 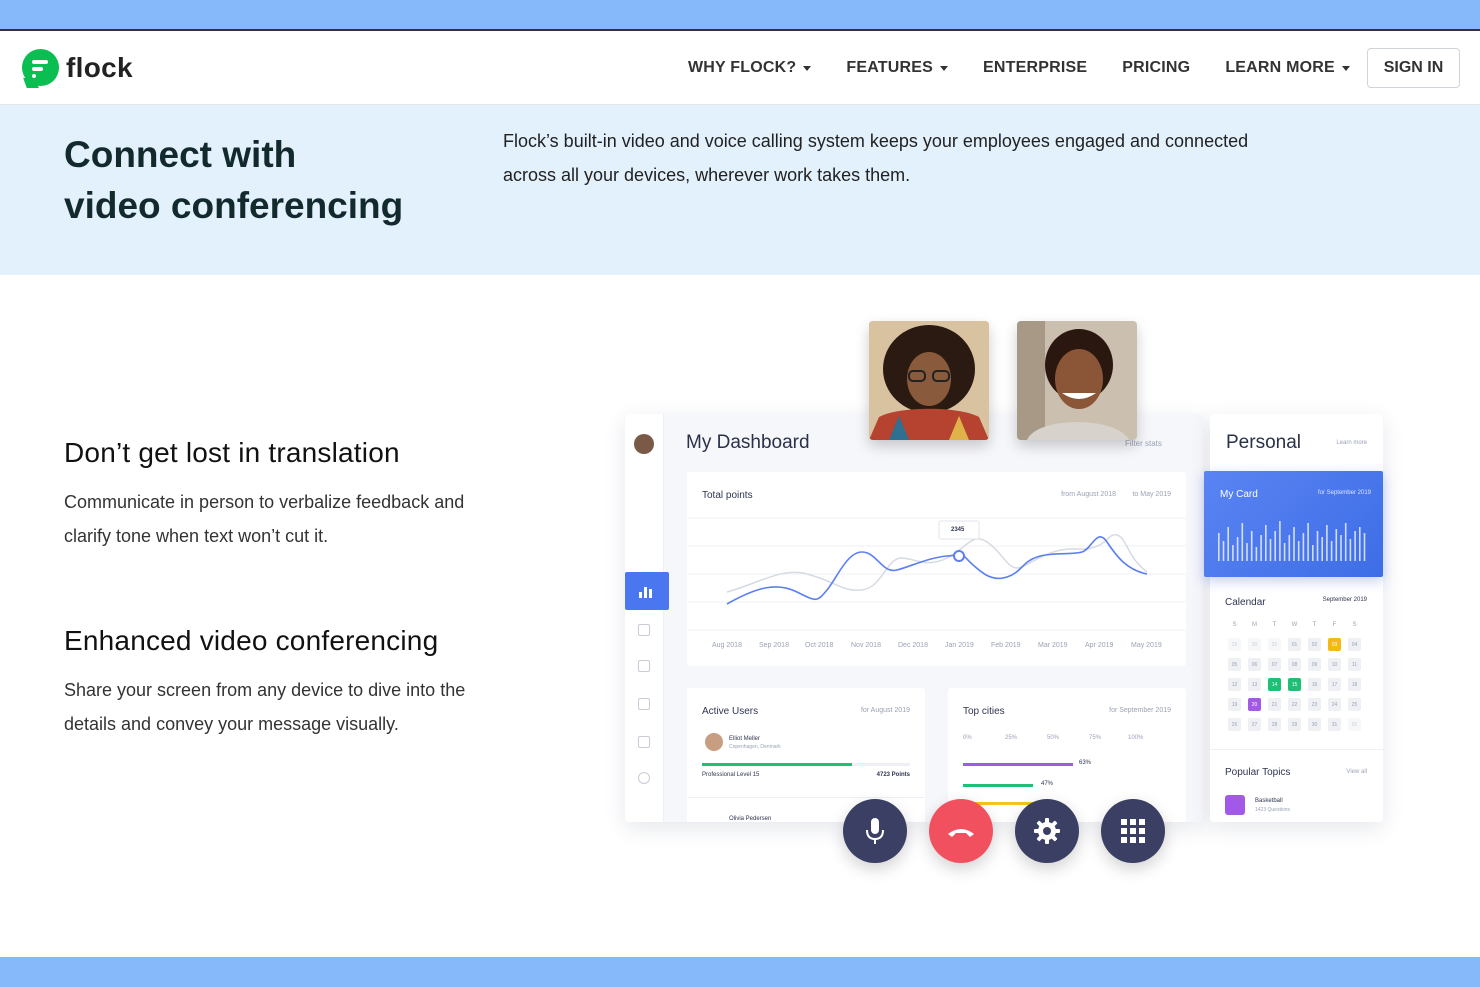 What do you see at coordinates (1053, 738) in the screenshot?
I see `scale-tick: 50%` at bounding box center [1053, 738].